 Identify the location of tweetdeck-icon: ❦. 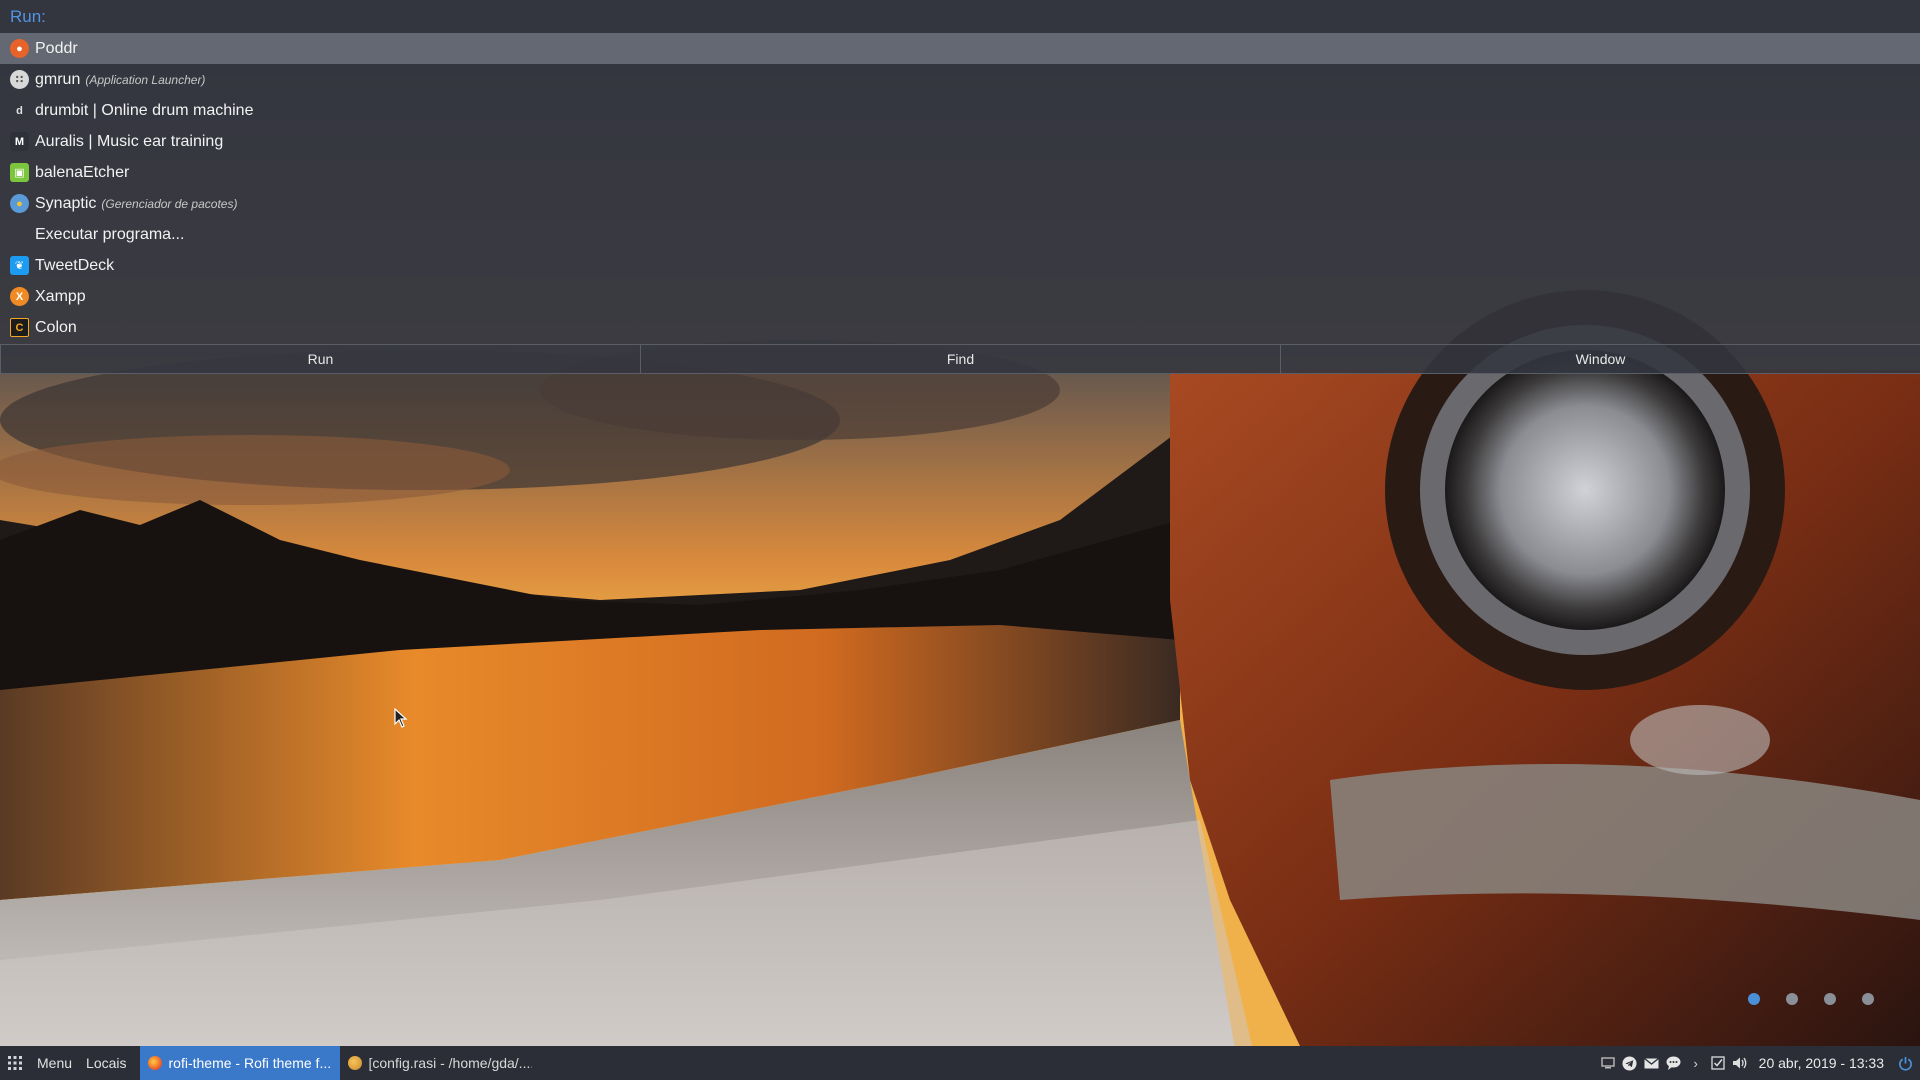
(19, 265).